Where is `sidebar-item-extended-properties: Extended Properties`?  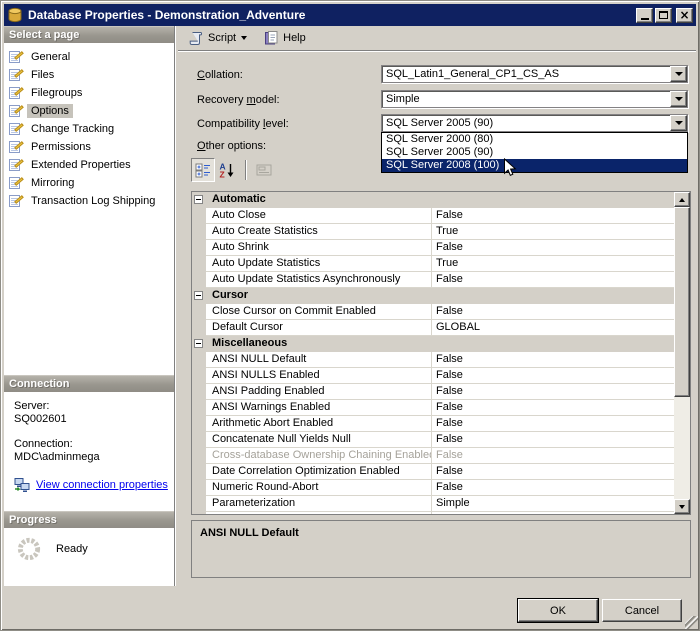
sidebar-item-extended-properties: Extended Properties is located at coordinates (89, 165).